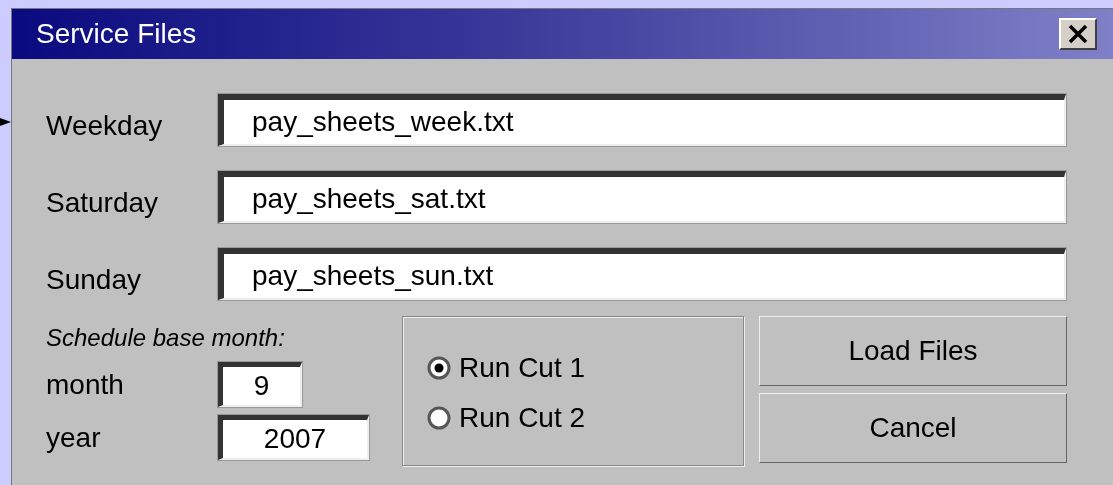 The width and height of the screenshot is (1113, 485). I want to click on section-heading: Schedule base month:, so click(166, 338).